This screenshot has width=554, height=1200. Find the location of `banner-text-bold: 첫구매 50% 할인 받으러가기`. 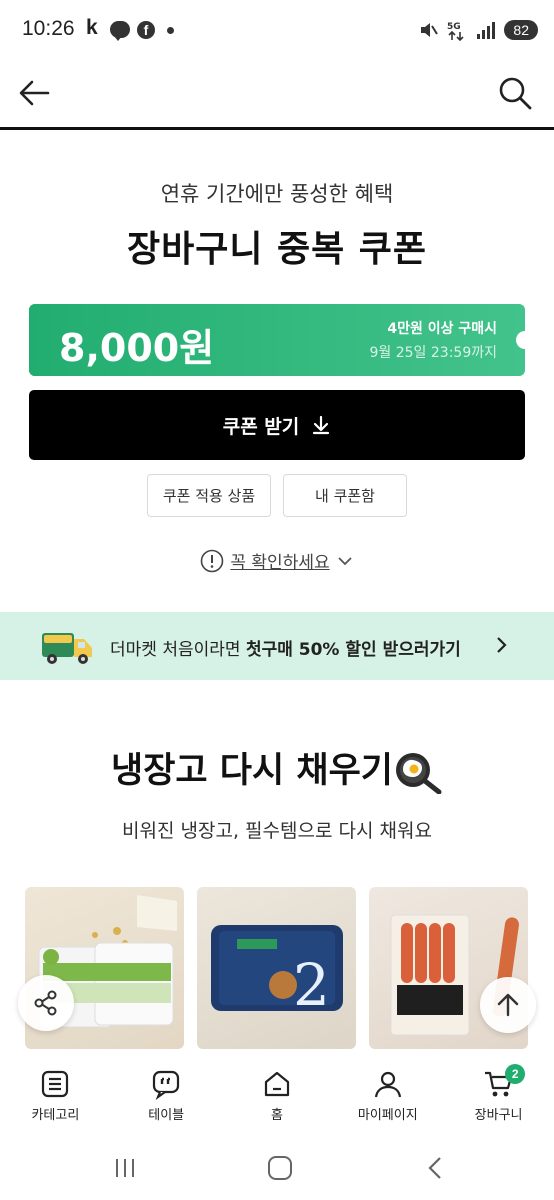

banner-text-bold: 첫구매 50% 할인 받으러가기 is located at coordinates (353, 650).